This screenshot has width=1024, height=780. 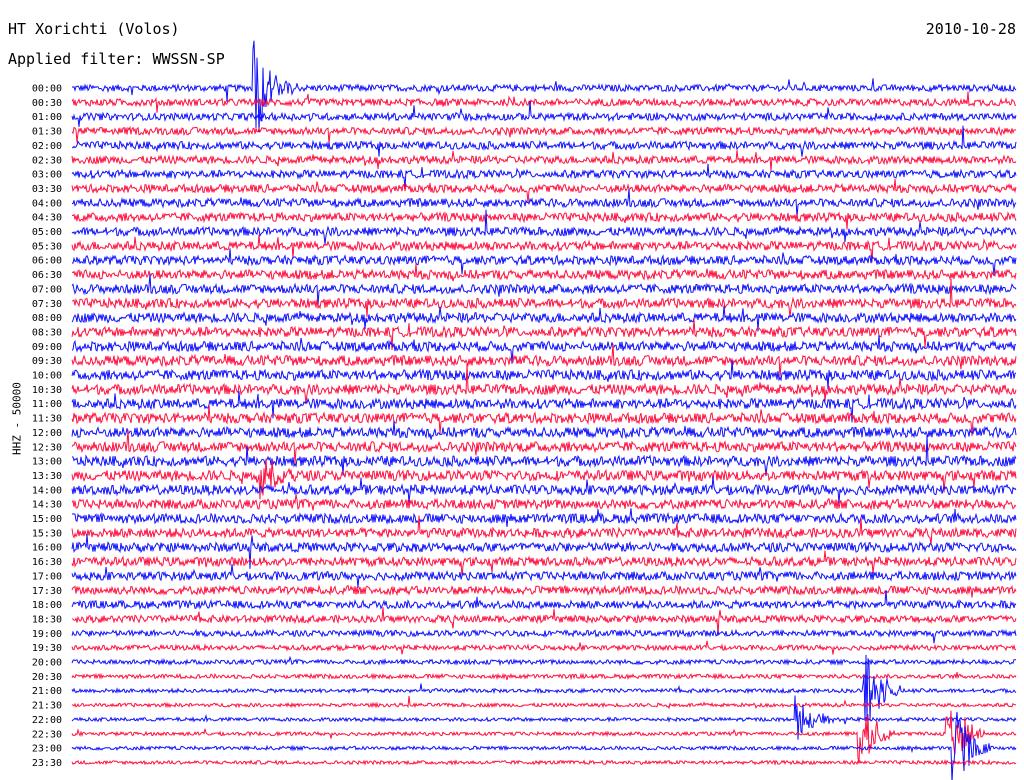 What do you see at coordinates (47, 89) in the screenshot?
I see `time-label: 00:00` at bounding box center [47, 89].